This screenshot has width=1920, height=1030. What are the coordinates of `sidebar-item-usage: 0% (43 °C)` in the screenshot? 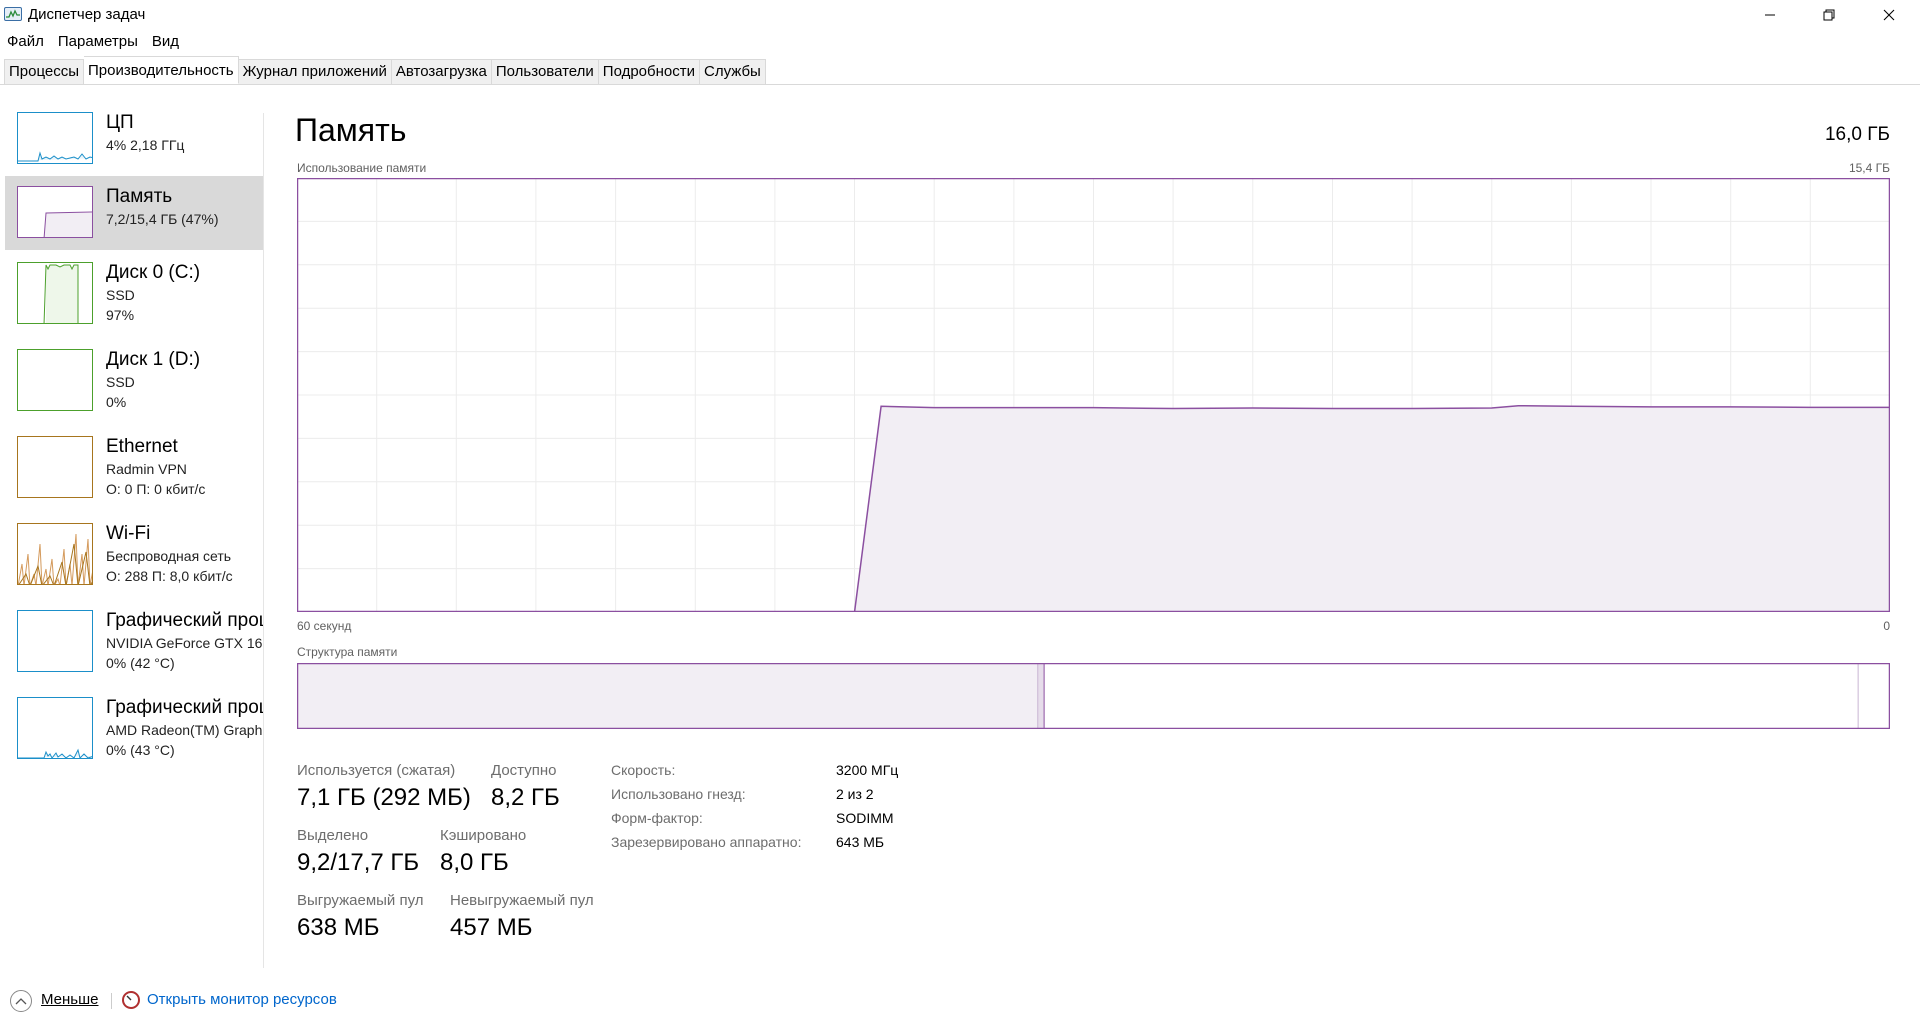 It's located at (140, 750).